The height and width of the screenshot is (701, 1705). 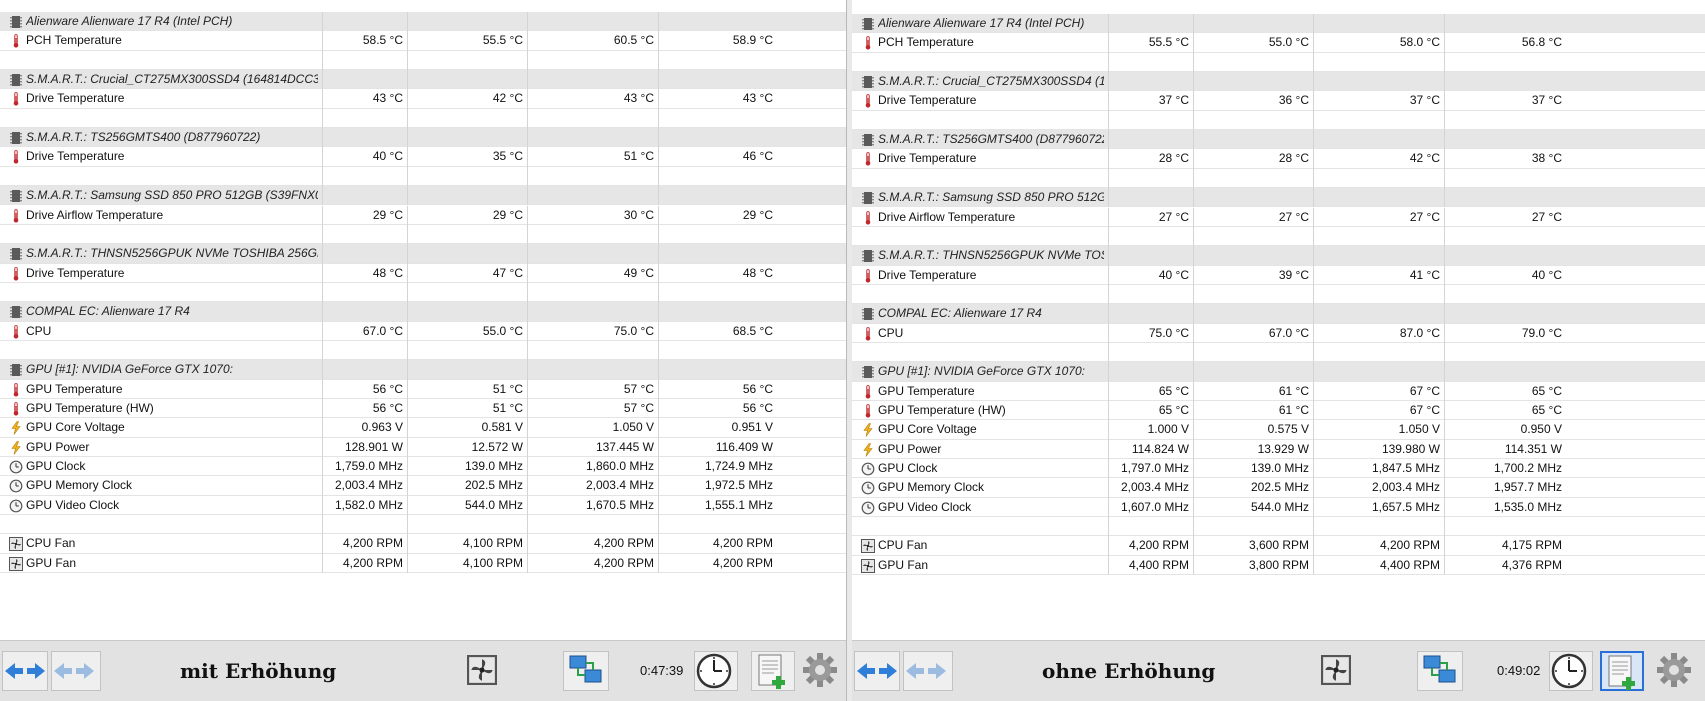 What do you see at coordinates (1419, 42) in the screenshot?
I see `maximum-value: 58.0 °C` at bounding box center [1419, 42].